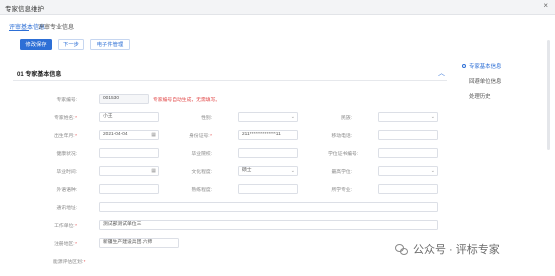 Image resolution: width=555 pixels, height=276 pixels. I want to click on major-label: 所学专业:, so click(341, 190).